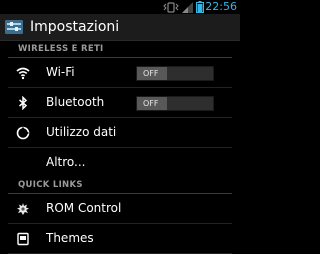 The image size is (320, 254). What do you see at coordinates (175, 73) in the screenshot?
I see `wifi-toggle: OFF` at bounding box center [175, 73].